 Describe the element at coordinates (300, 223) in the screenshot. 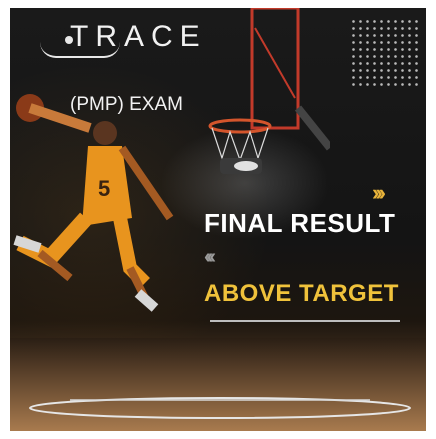

I see `headline: FINAL RESULT` at that location.